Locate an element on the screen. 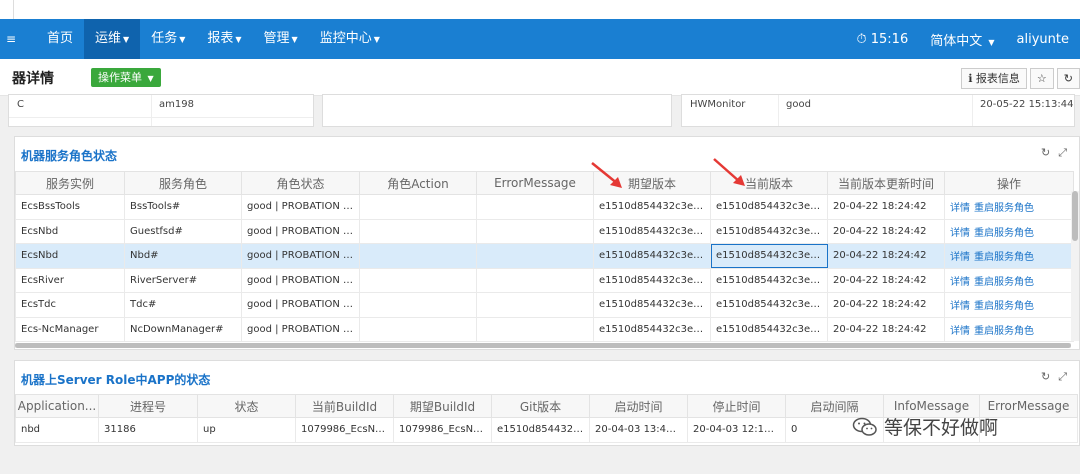 This screenshot has height=474, width=1080. horizontal-scrollbar is located at coordinates (543, 345).